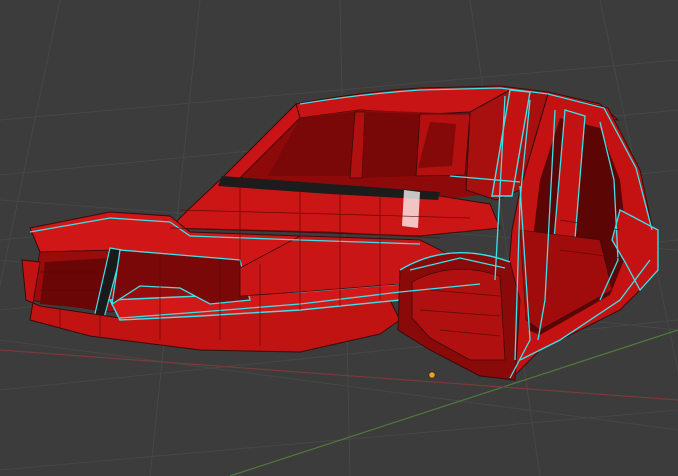 This screenshot has height=476, width=678. What do you see at coordinates (391, 145) in the screenshot?
I see `rear-door-window` at bounding box center [391, 145].